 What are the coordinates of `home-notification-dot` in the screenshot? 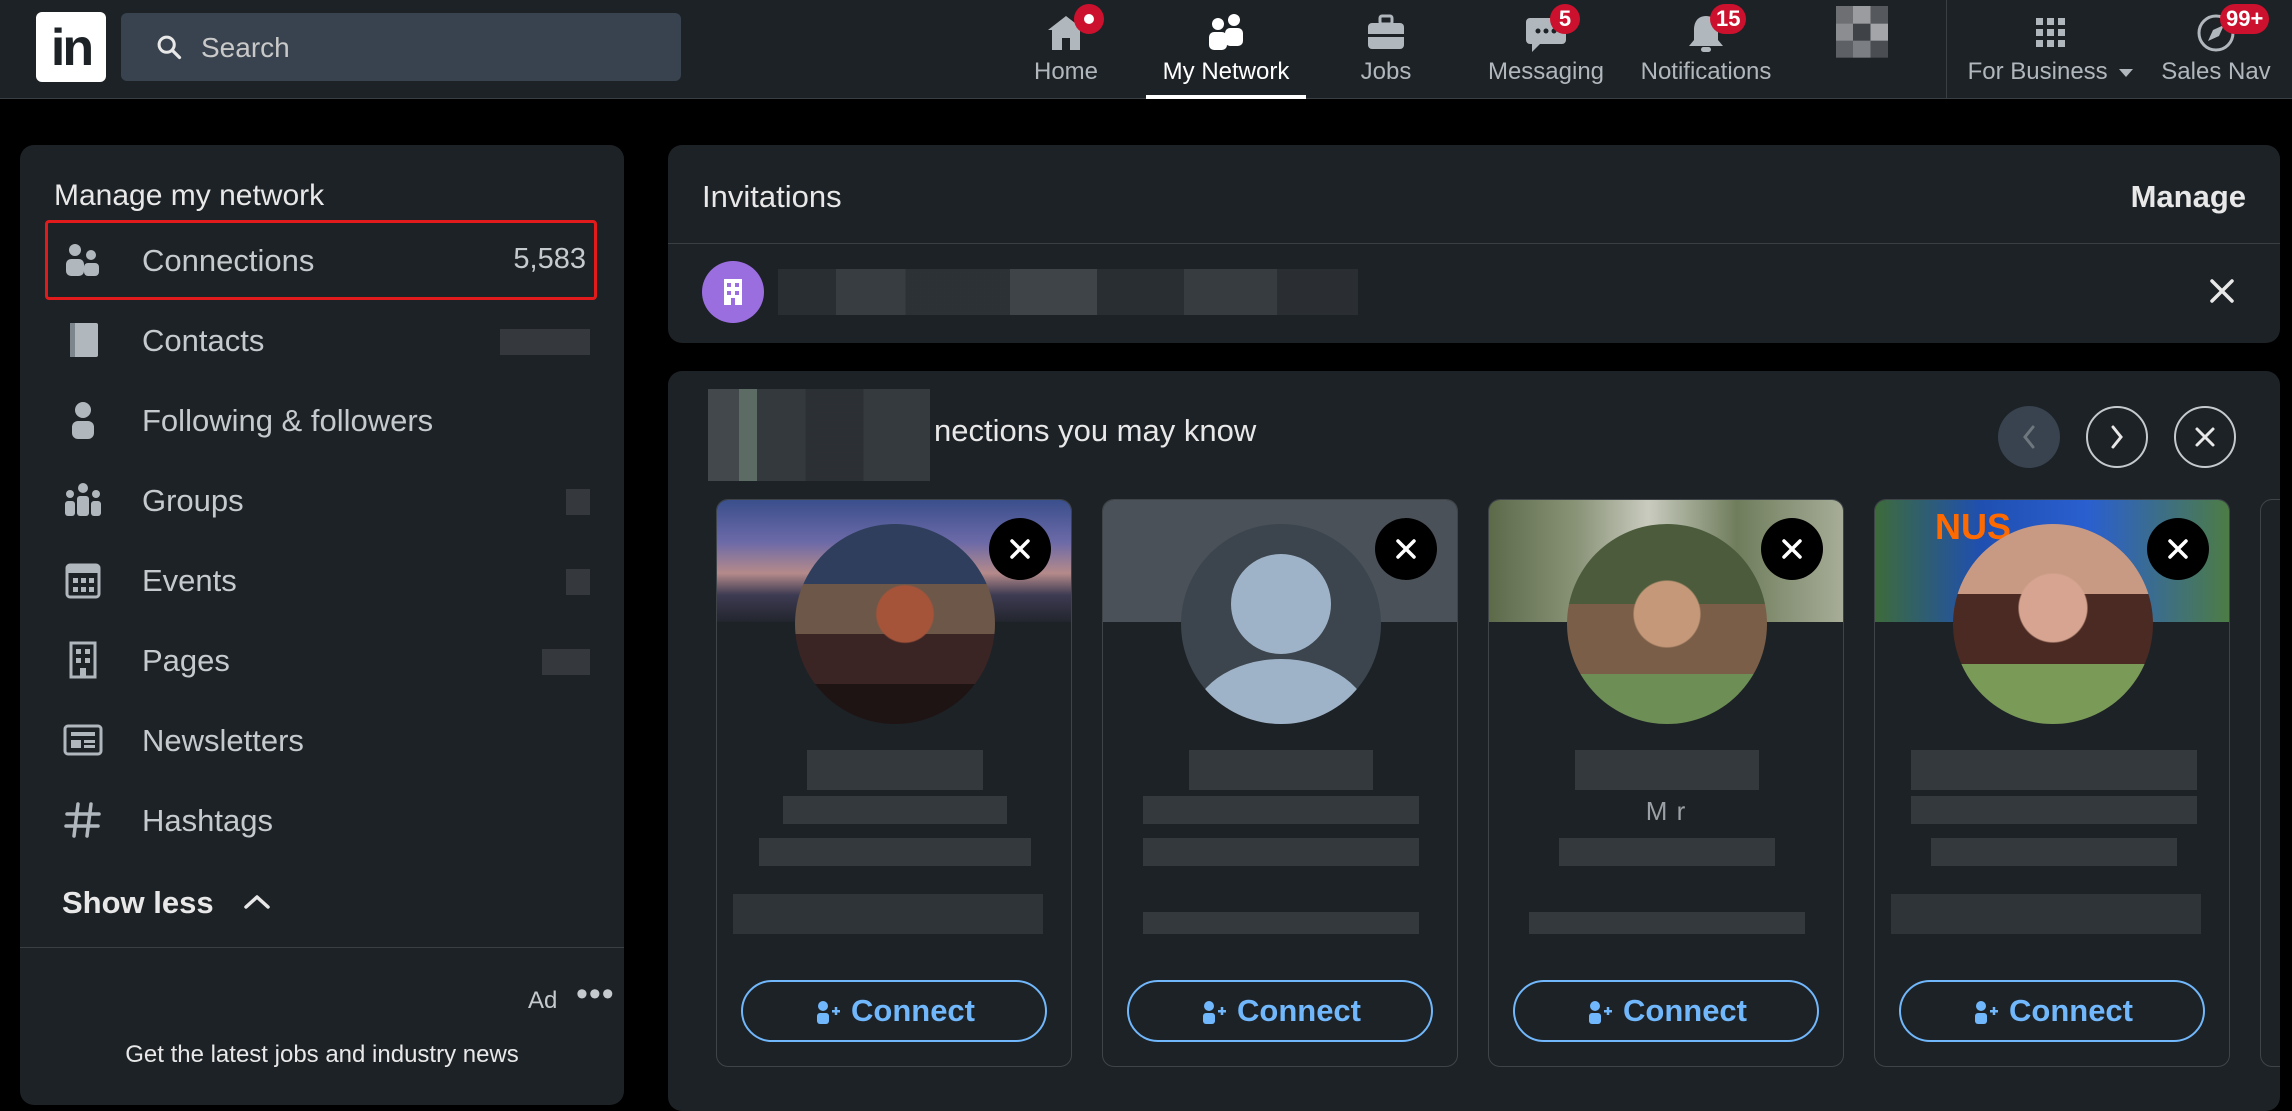 It's located at (1089, 19).